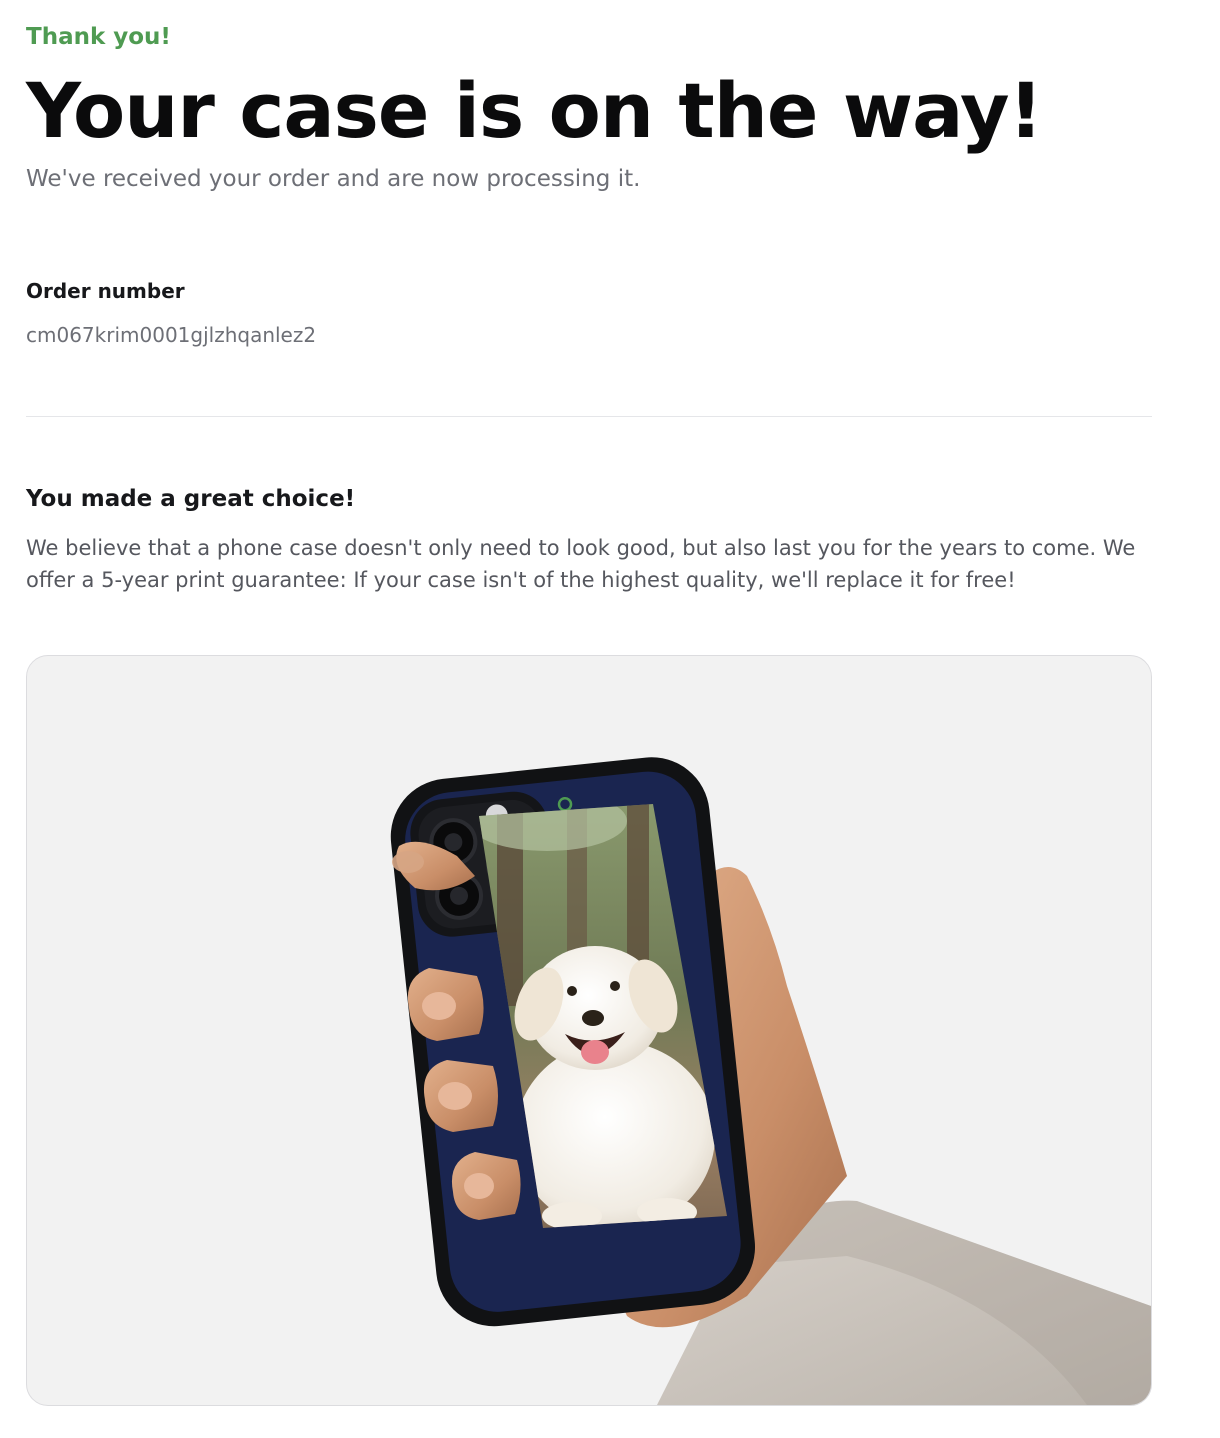 This screenshot has width=1220, height=1438. Describe the element at coordinates (171, 335) in the screenshot. I see `order-number-value: cm067krim0001gjlzhqanlez2` at that location.